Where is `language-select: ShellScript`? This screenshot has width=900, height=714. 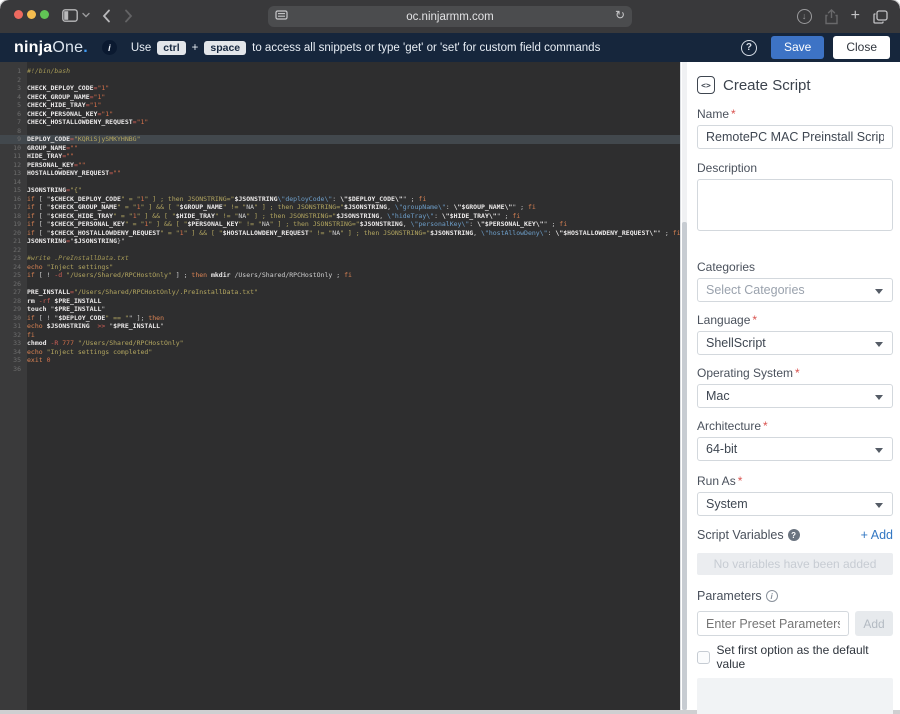
language-select: ShellScript is located at coordinates (795, 343).